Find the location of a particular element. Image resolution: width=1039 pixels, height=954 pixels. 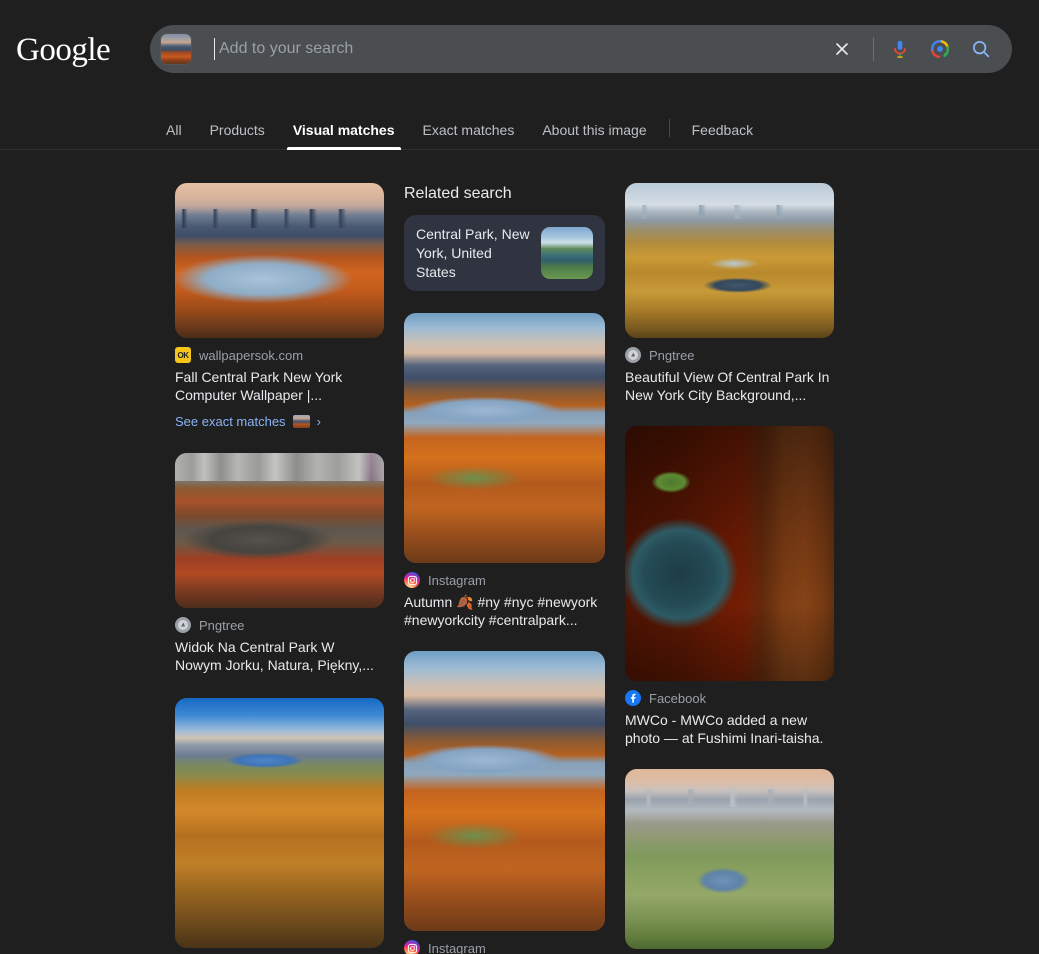

central-park-sunset-skyline-photo is located at coordinates (279, 260).